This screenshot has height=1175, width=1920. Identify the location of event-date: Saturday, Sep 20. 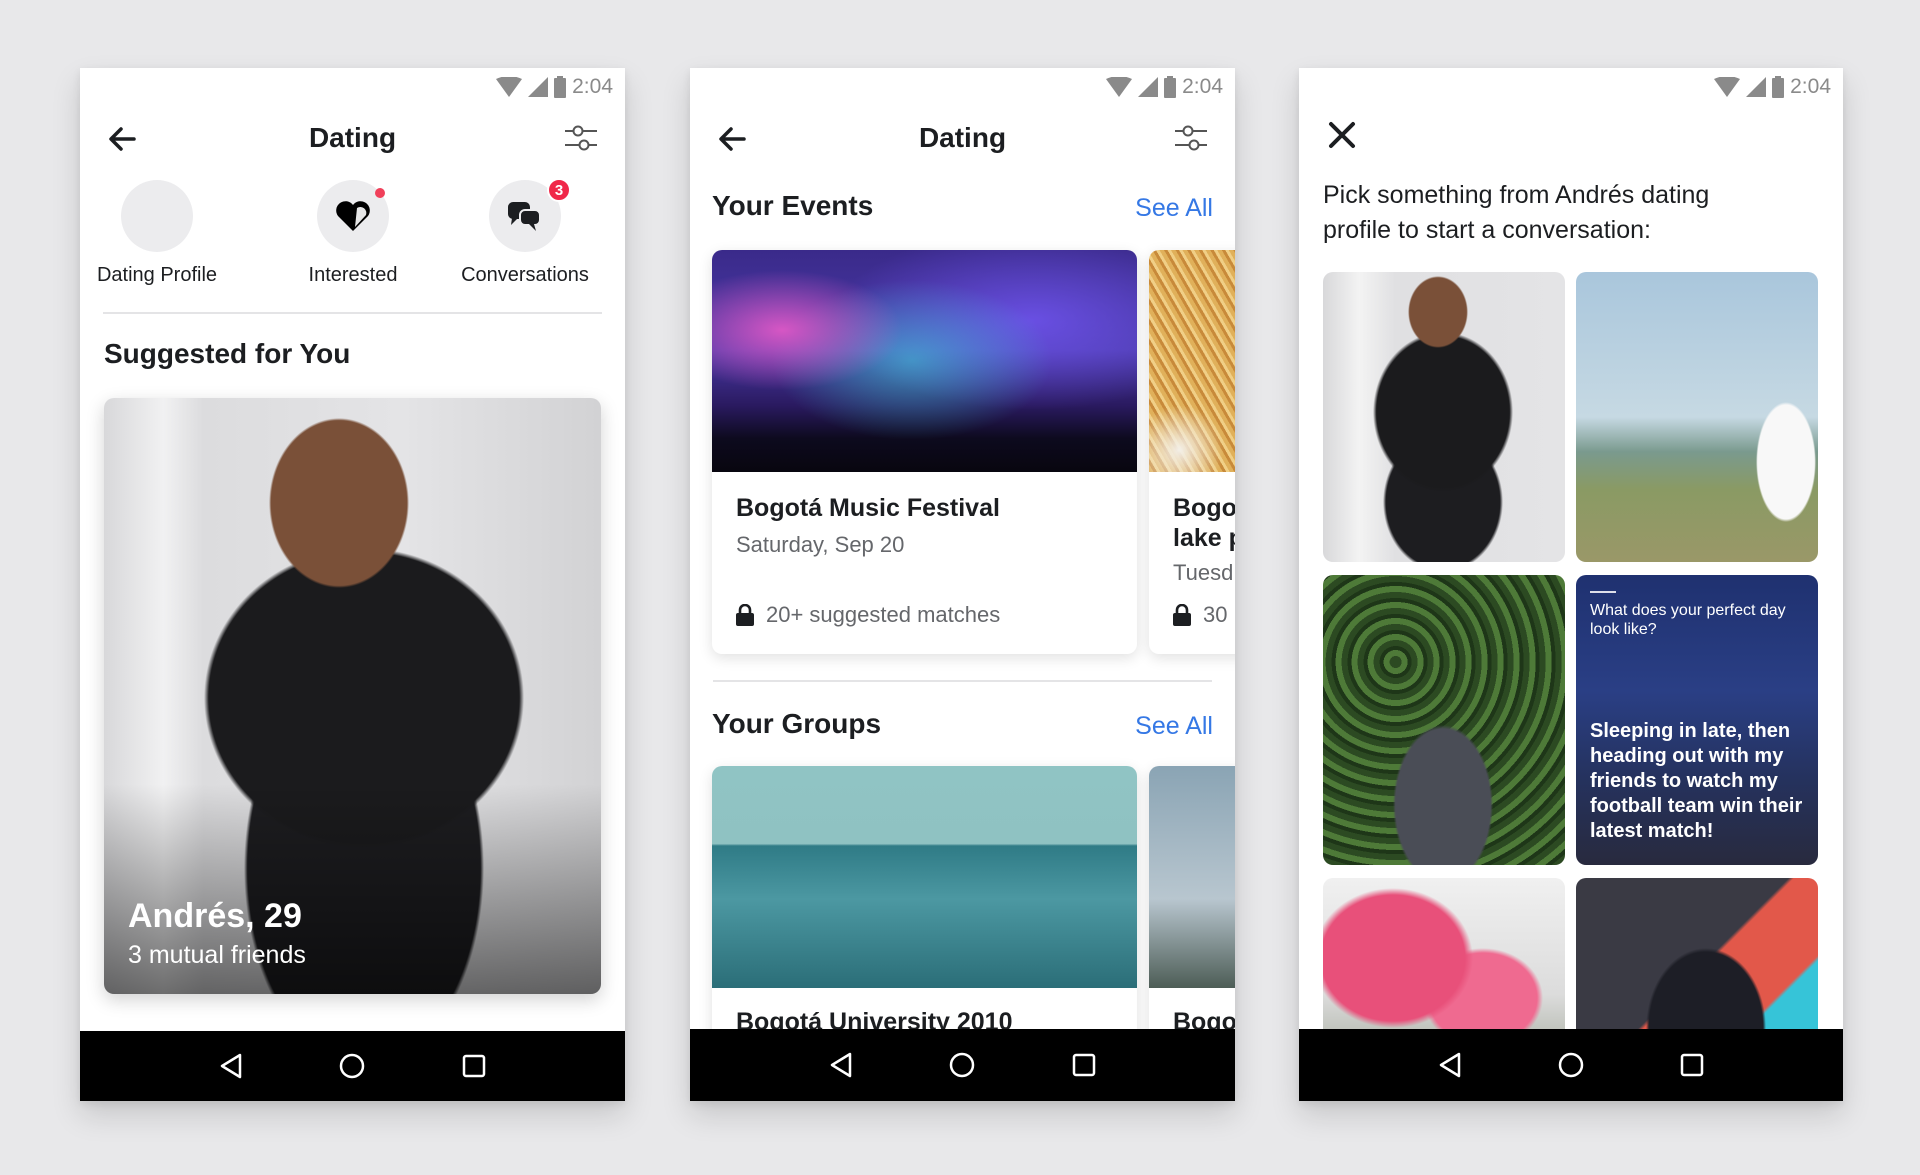
(820, 544).